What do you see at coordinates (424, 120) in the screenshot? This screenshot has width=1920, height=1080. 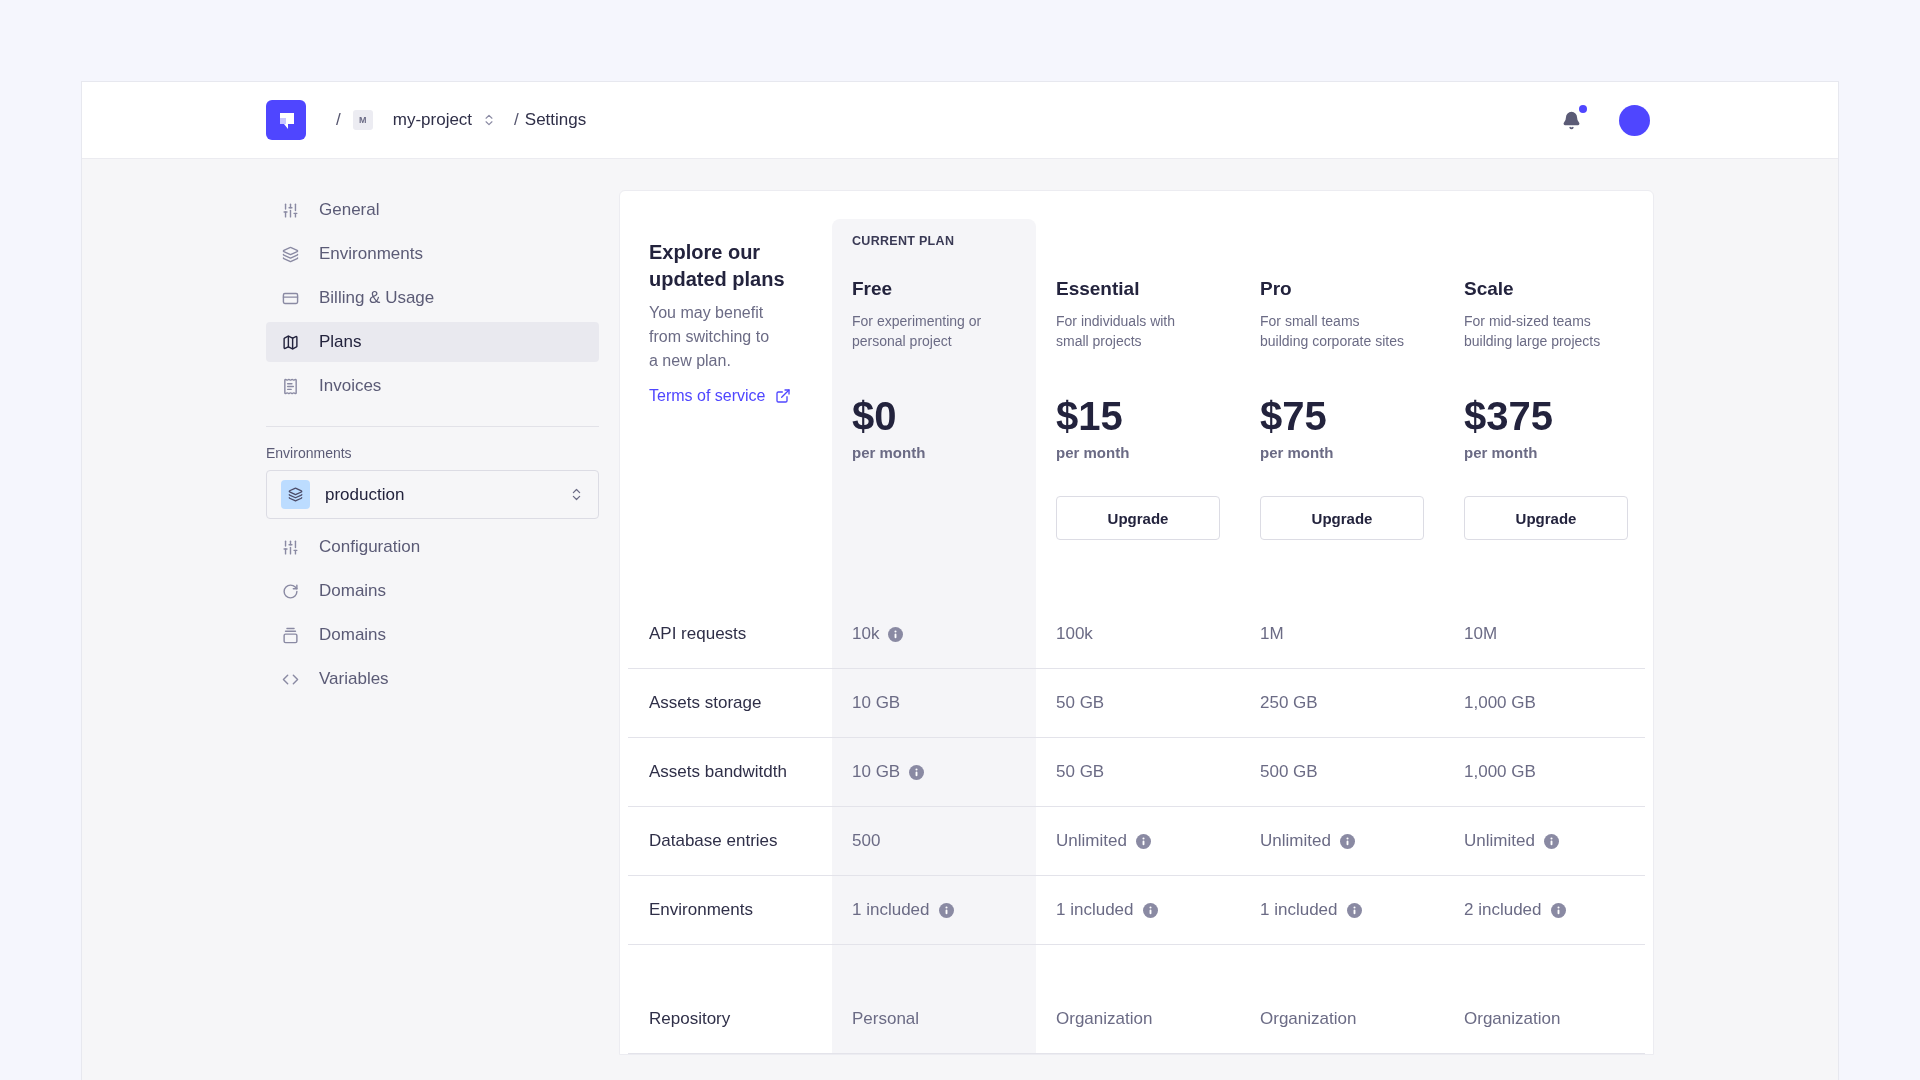 I see `project-switcher: M my-project` at bounding box center [424, 120].